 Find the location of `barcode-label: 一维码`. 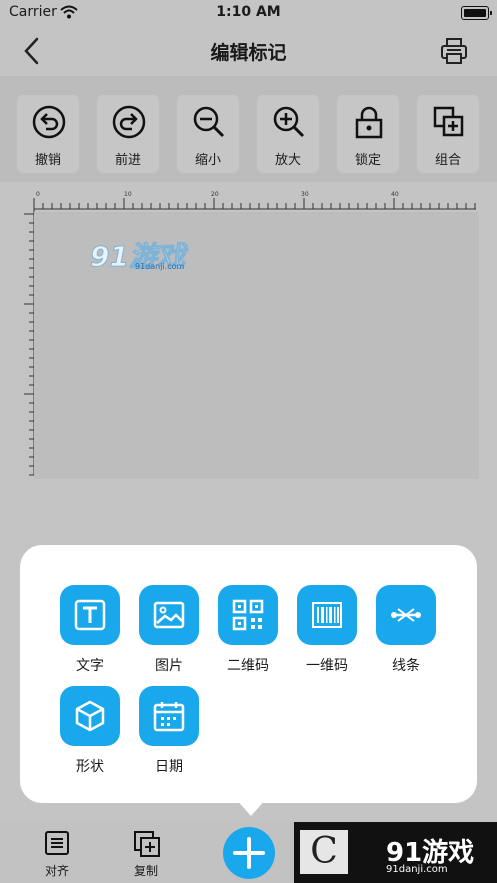

barcode-label: 一维码 is located at coordinates (327, 666).